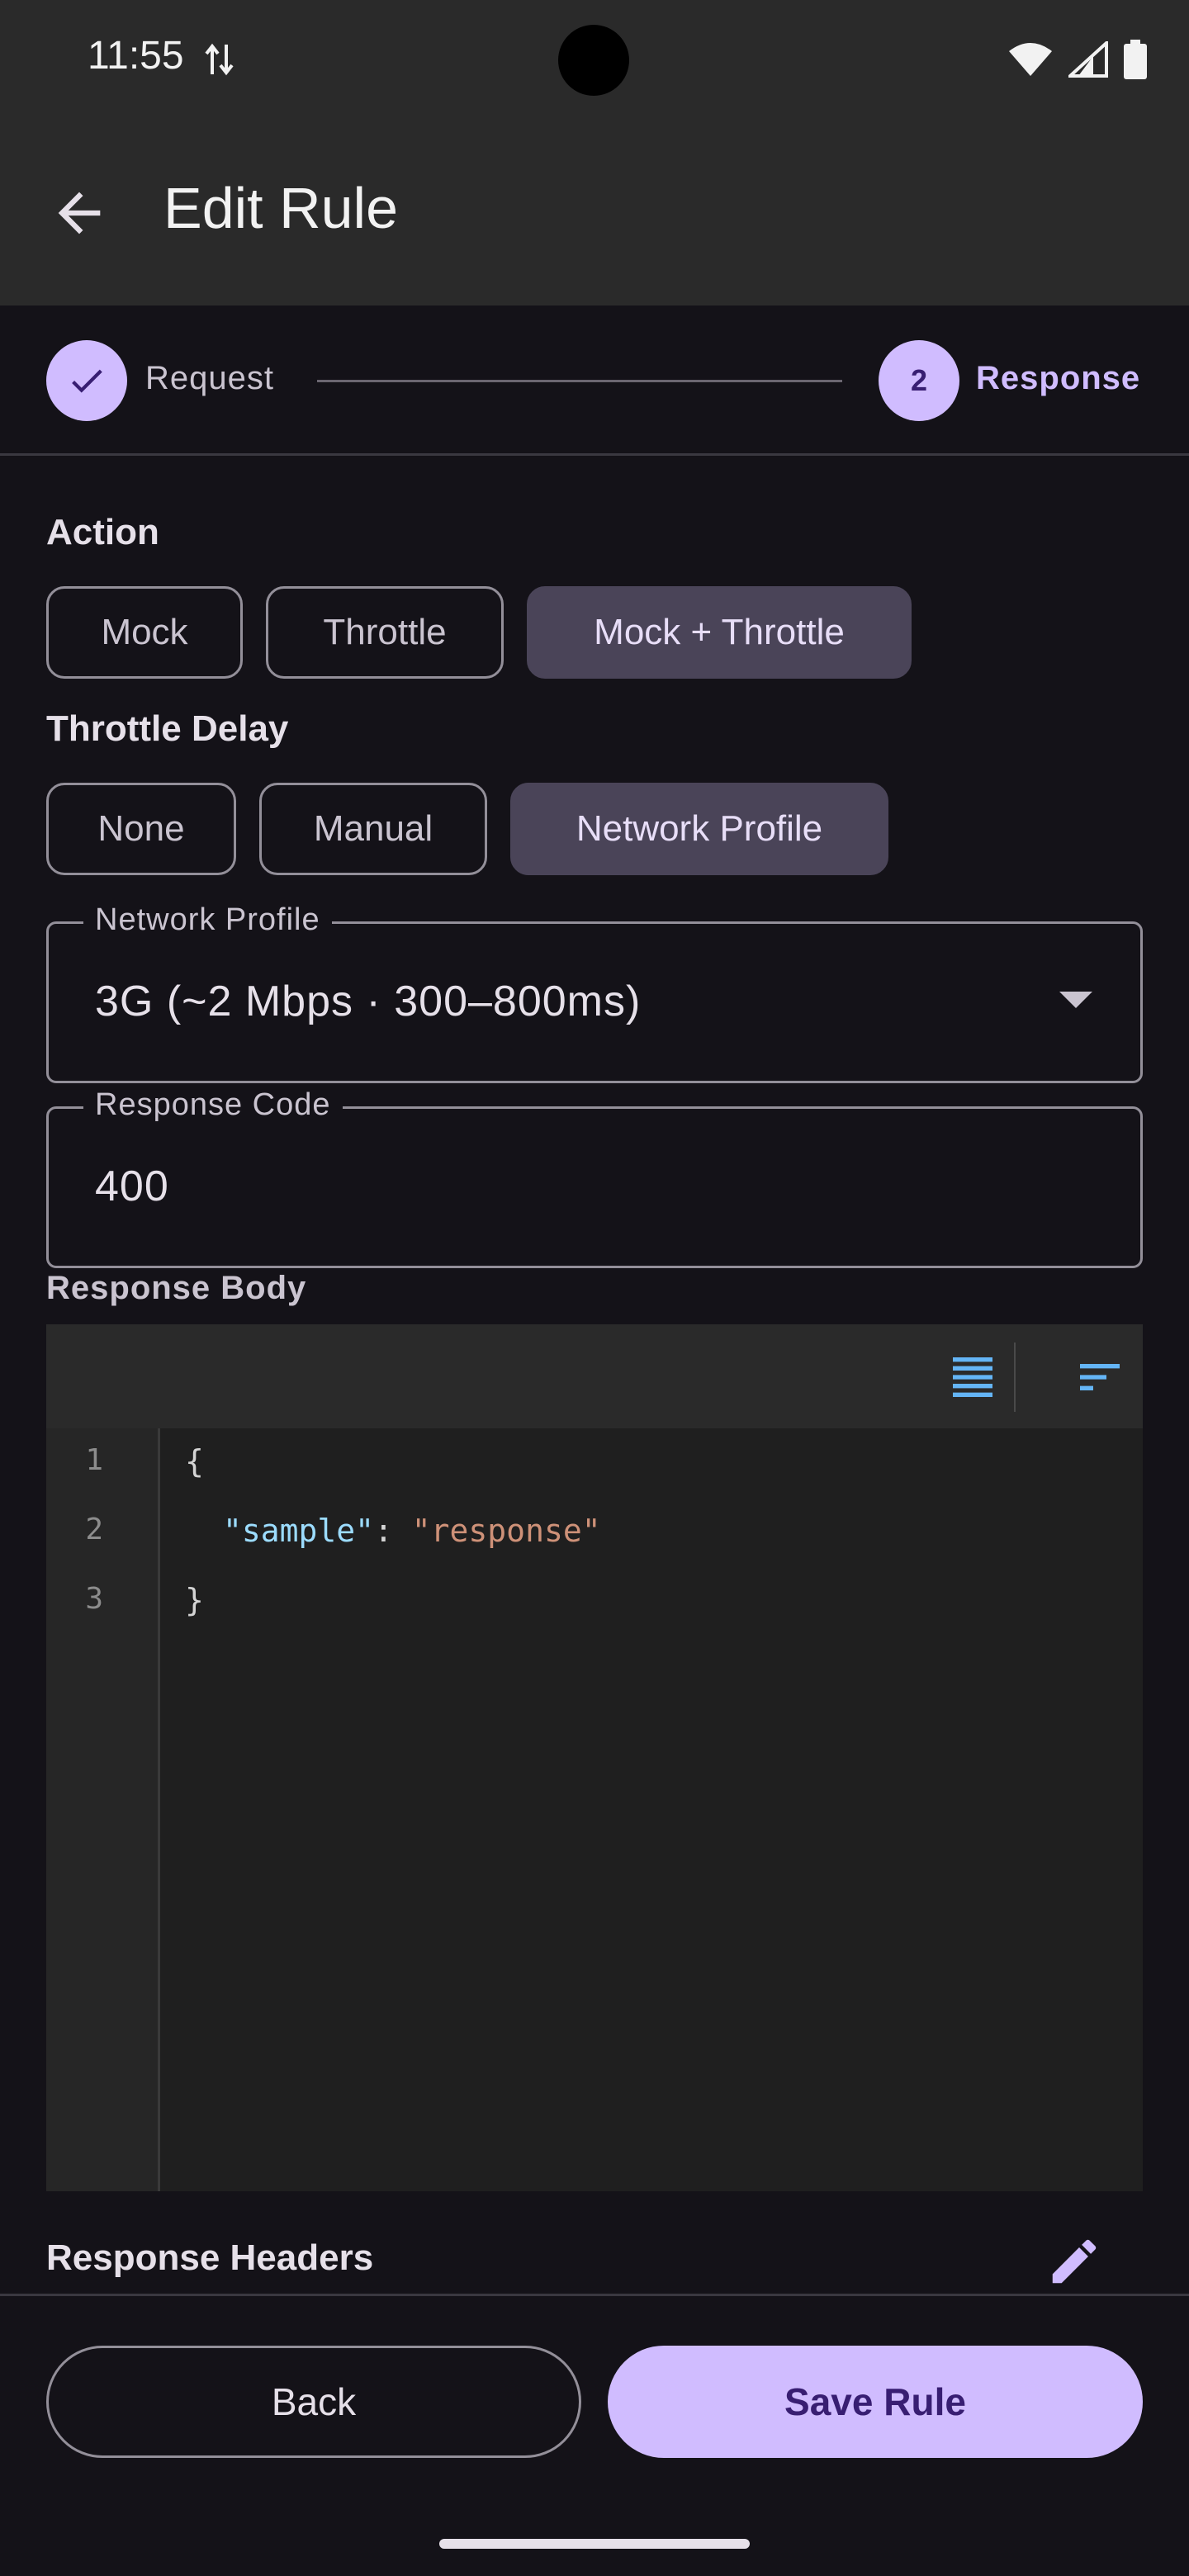 The width and height of the screenshot is (1189, 2576). I want to click on throttle-option-network-profile: Network Profile, so click(699, 829).